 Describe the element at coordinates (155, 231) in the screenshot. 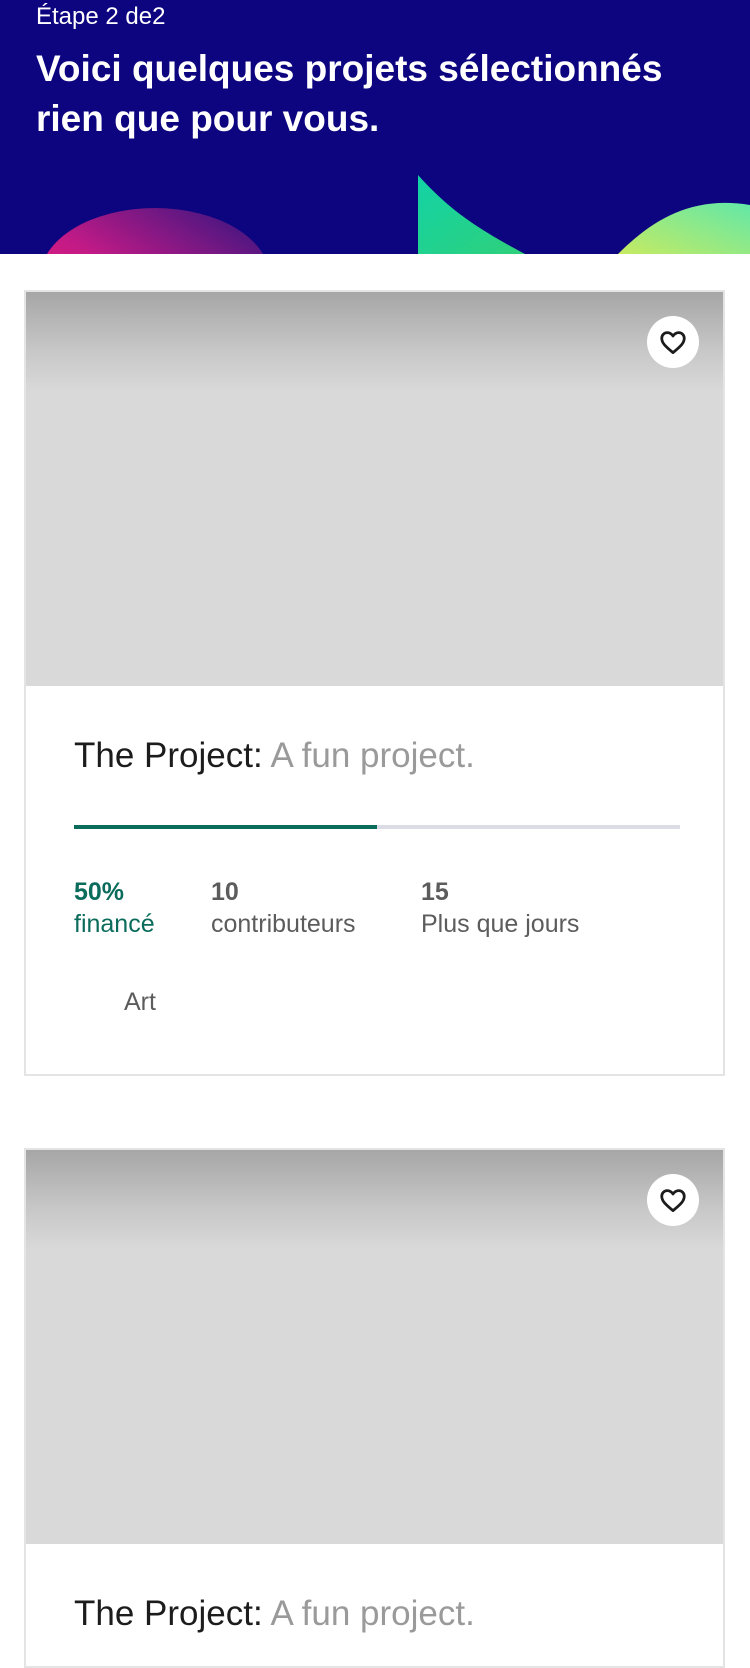

I see `pink-blob-shape` at that location.